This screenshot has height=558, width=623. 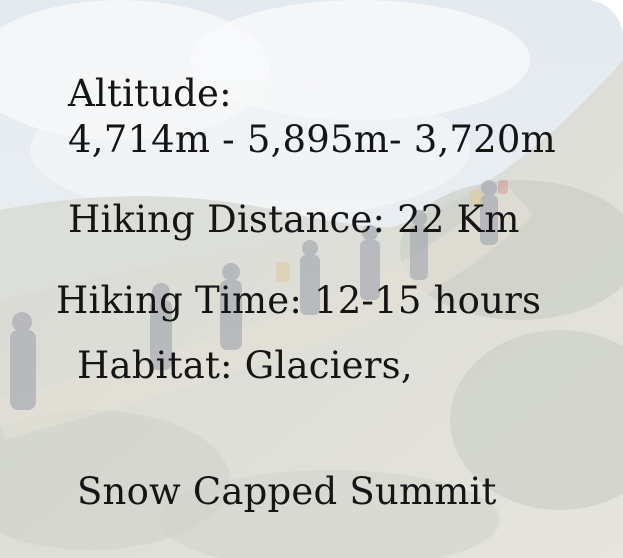 What do you see at coordinates (294, 219) in the screenshot?
I see `hiking-distance: Hiking Distance: 22 Km` at bounding box center [294, 219].